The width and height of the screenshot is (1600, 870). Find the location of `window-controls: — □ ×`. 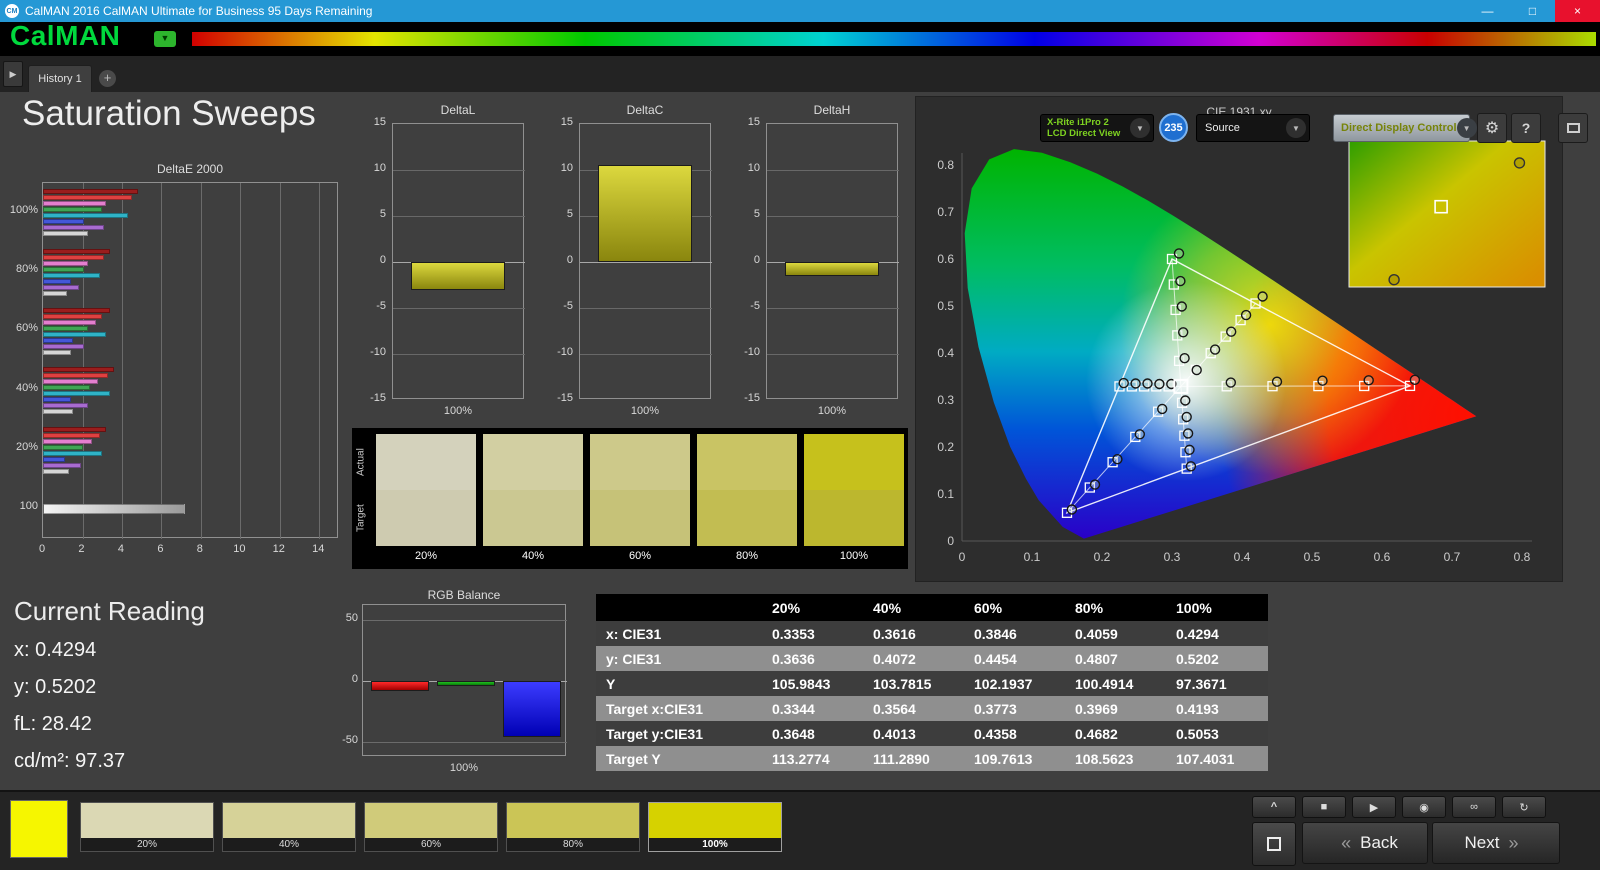

window-controls: — □ × is located at coordinates (1532, 11).